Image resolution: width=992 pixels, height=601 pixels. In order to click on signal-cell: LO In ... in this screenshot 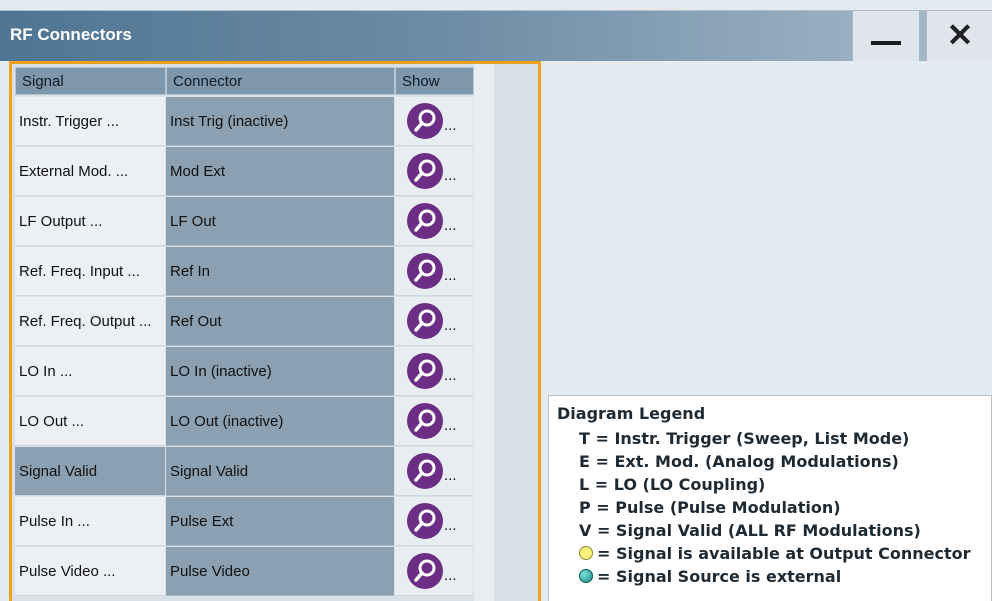, I will do `click(90, 371)`.